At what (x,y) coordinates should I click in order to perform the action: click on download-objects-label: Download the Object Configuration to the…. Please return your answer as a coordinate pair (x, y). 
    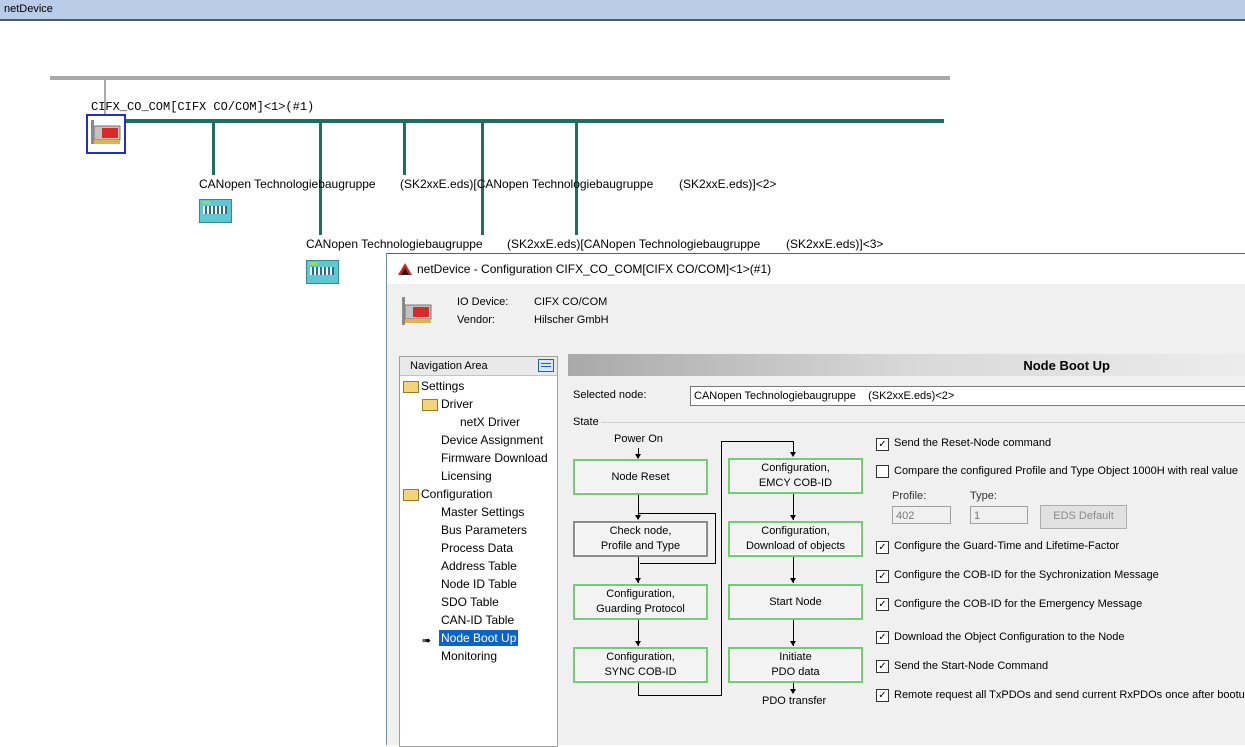
    Looking at the image, I should click on (1009, 637).